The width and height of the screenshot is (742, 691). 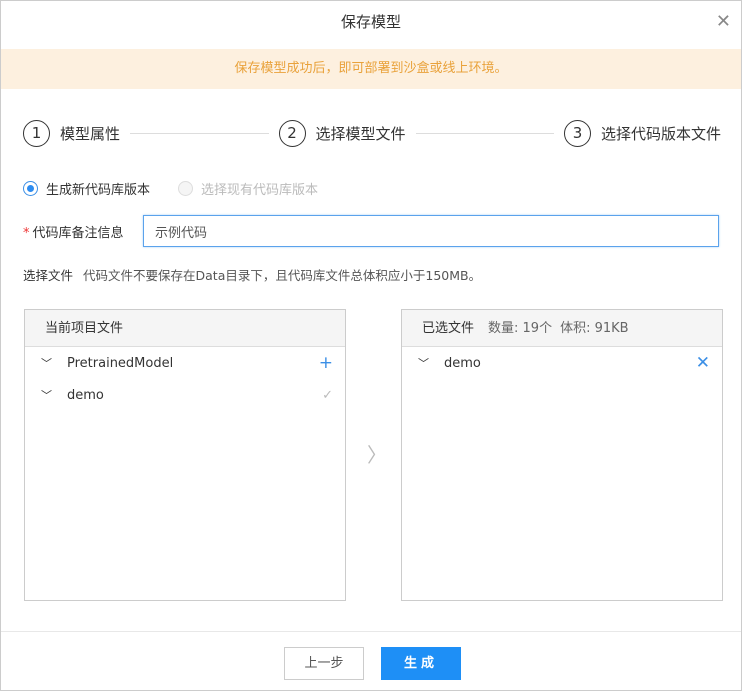 What do you see at coordinates (36, 133) in the screenshot?
I see `step-number: 1` at bounding box center [36, 133].